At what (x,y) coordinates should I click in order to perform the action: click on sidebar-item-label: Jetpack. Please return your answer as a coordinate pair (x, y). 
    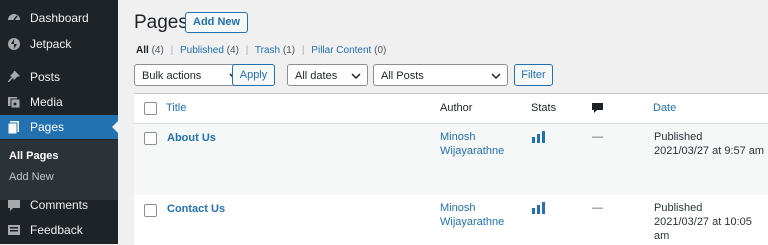
    Looking at the image, I should click on (51, 44).